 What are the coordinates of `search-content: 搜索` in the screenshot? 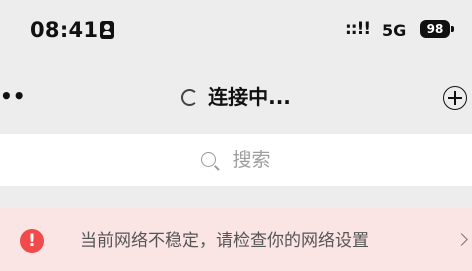 It's located at (236, 160).